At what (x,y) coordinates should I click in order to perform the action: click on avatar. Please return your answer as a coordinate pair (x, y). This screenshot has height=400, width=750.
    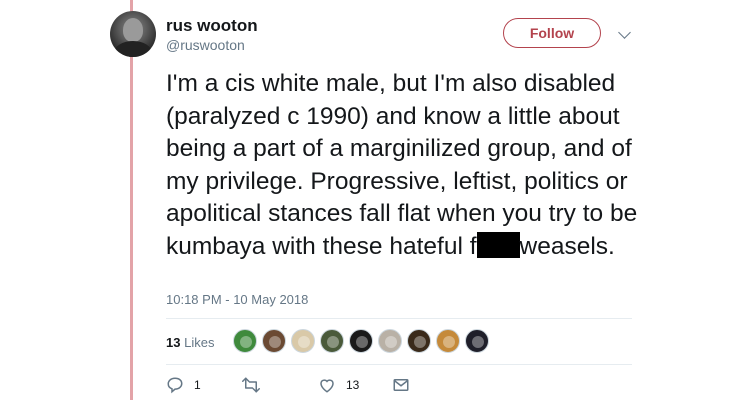
    Looking at the image, I should click on (133, 34).